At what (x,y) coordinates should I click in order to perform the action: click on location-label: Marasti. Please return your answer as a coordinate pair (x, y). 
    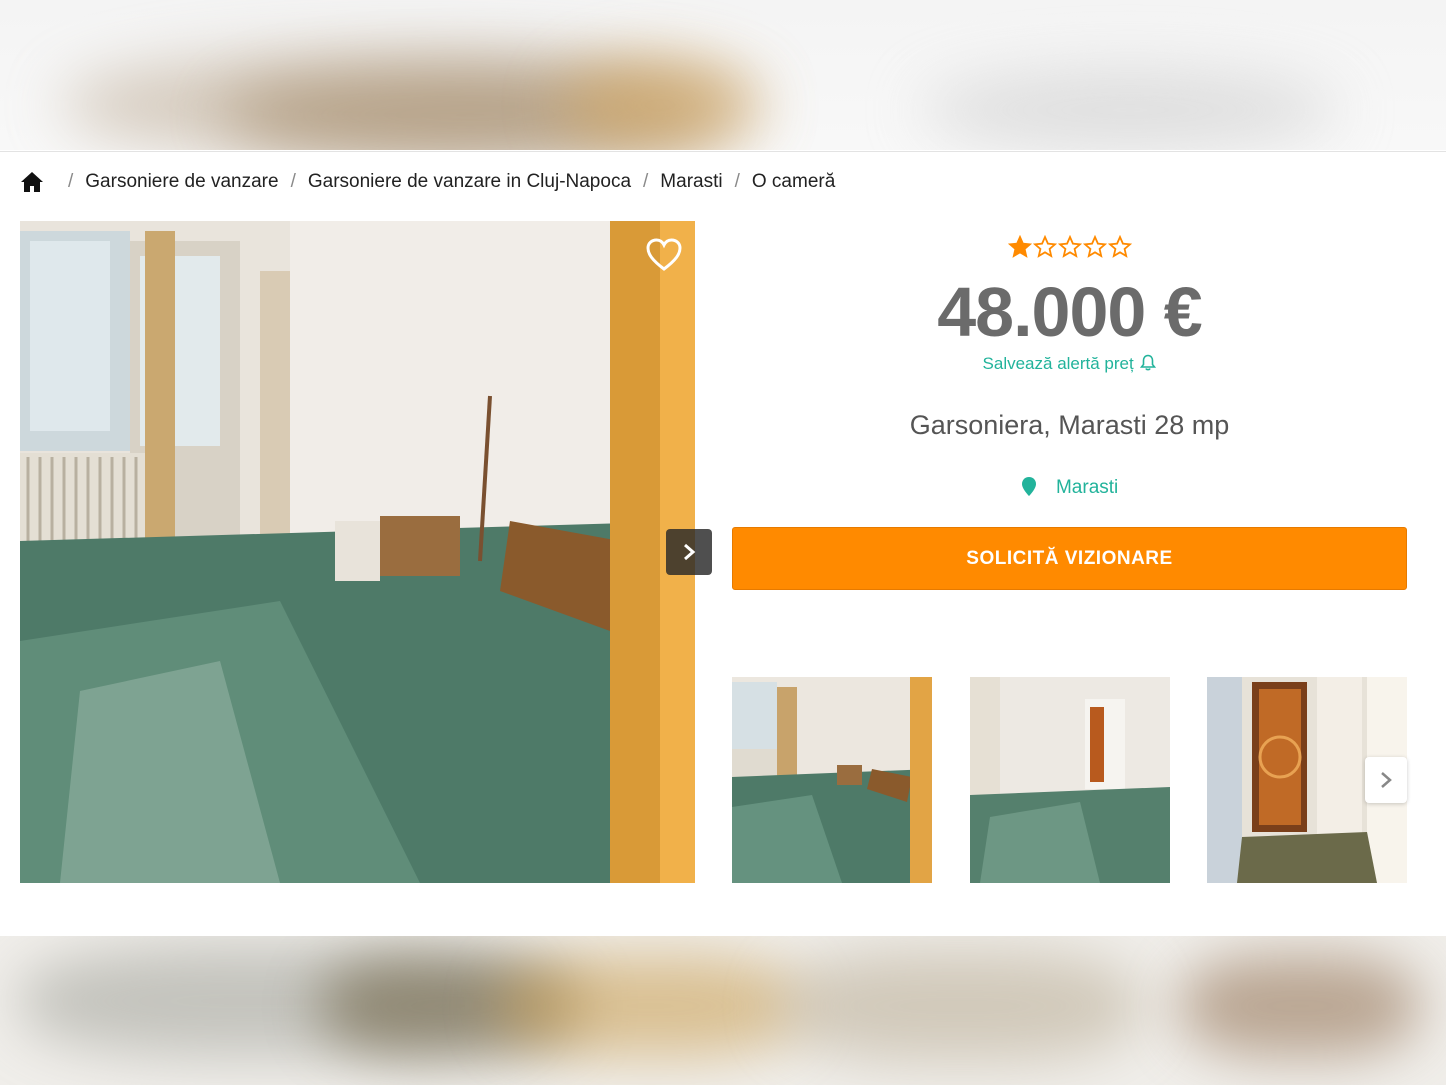
    Looking at the image, I should click on (1087, 487).